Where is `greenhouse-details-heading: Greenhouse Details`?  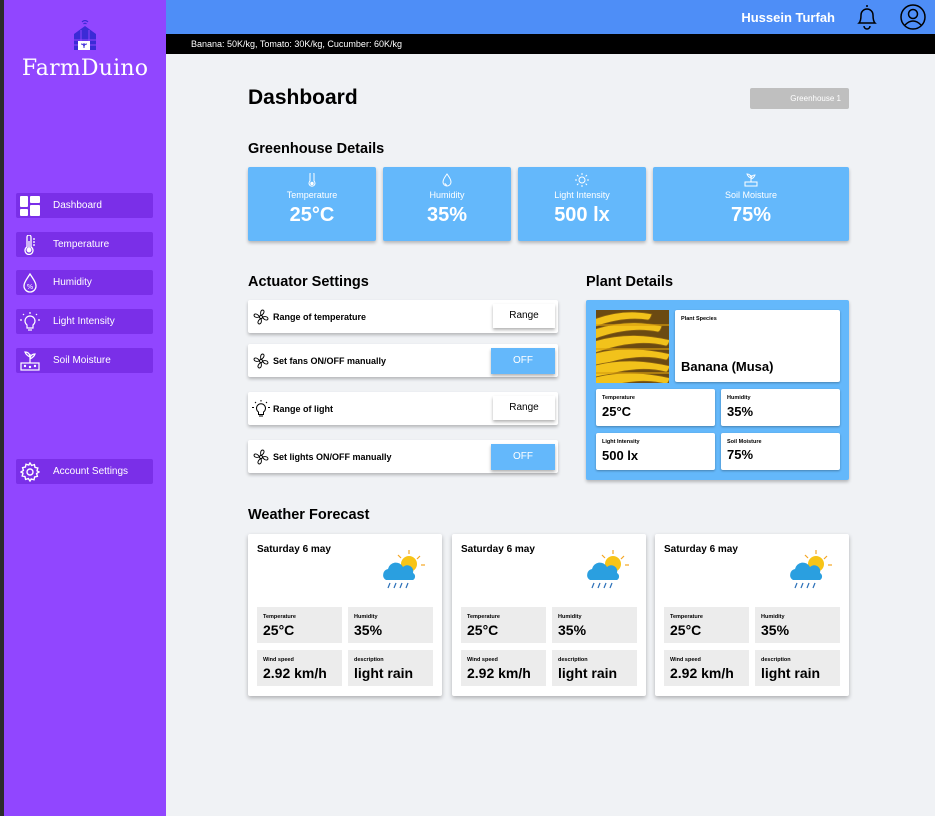 greenhouse-details-heading: Greenhouse Details is located at coordinates (316, 149).